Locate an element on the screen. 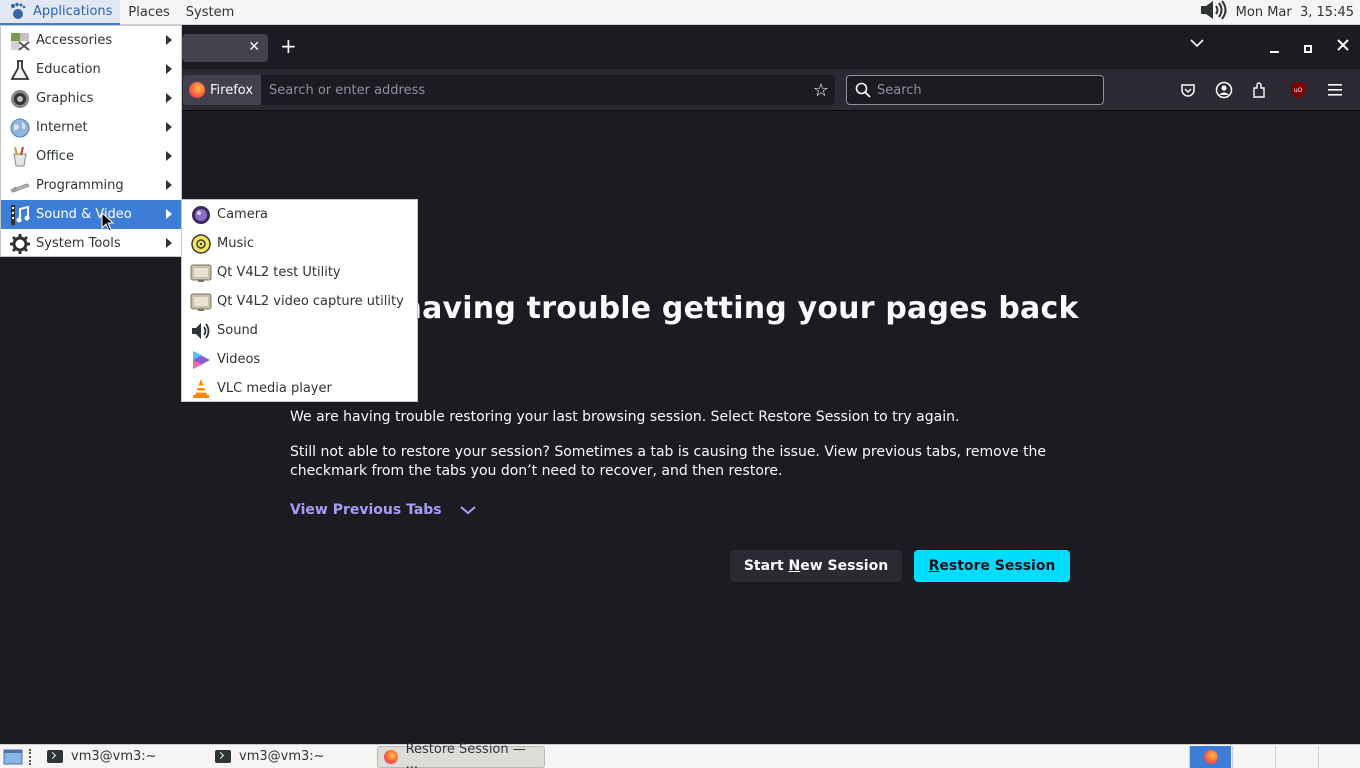 The height and width of the screenshot is (768, 1360). taskbar-item-terminal-1: vm3@vm3:~ is located at coordinates (123, 757).